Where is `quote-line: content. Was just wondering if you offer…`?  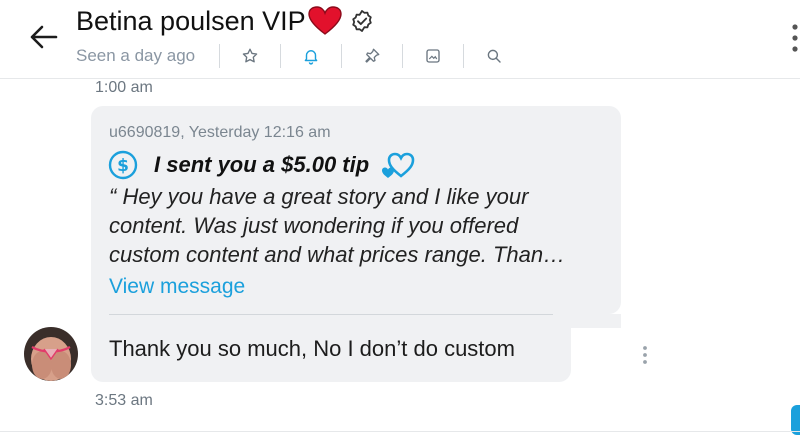 quote-line: content. Was just wondering if you offer… is located at coordinates (314, 225).